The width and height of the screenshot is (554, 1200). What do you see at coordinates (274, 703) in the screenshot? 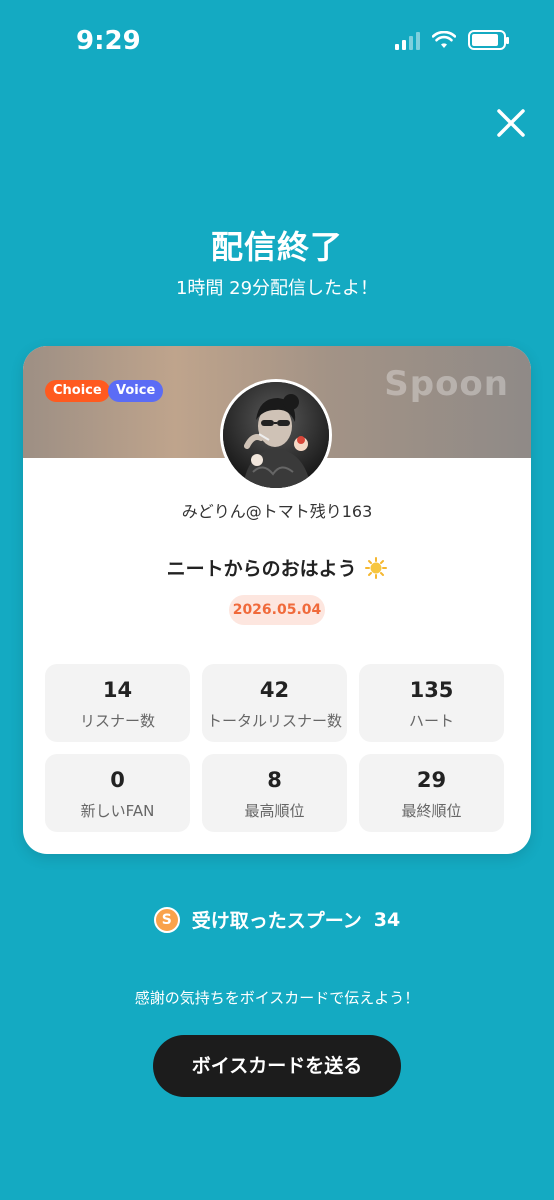
I see `stat-total-listeners: 42 トータルリスナー数` at bounding box center [274, 703].